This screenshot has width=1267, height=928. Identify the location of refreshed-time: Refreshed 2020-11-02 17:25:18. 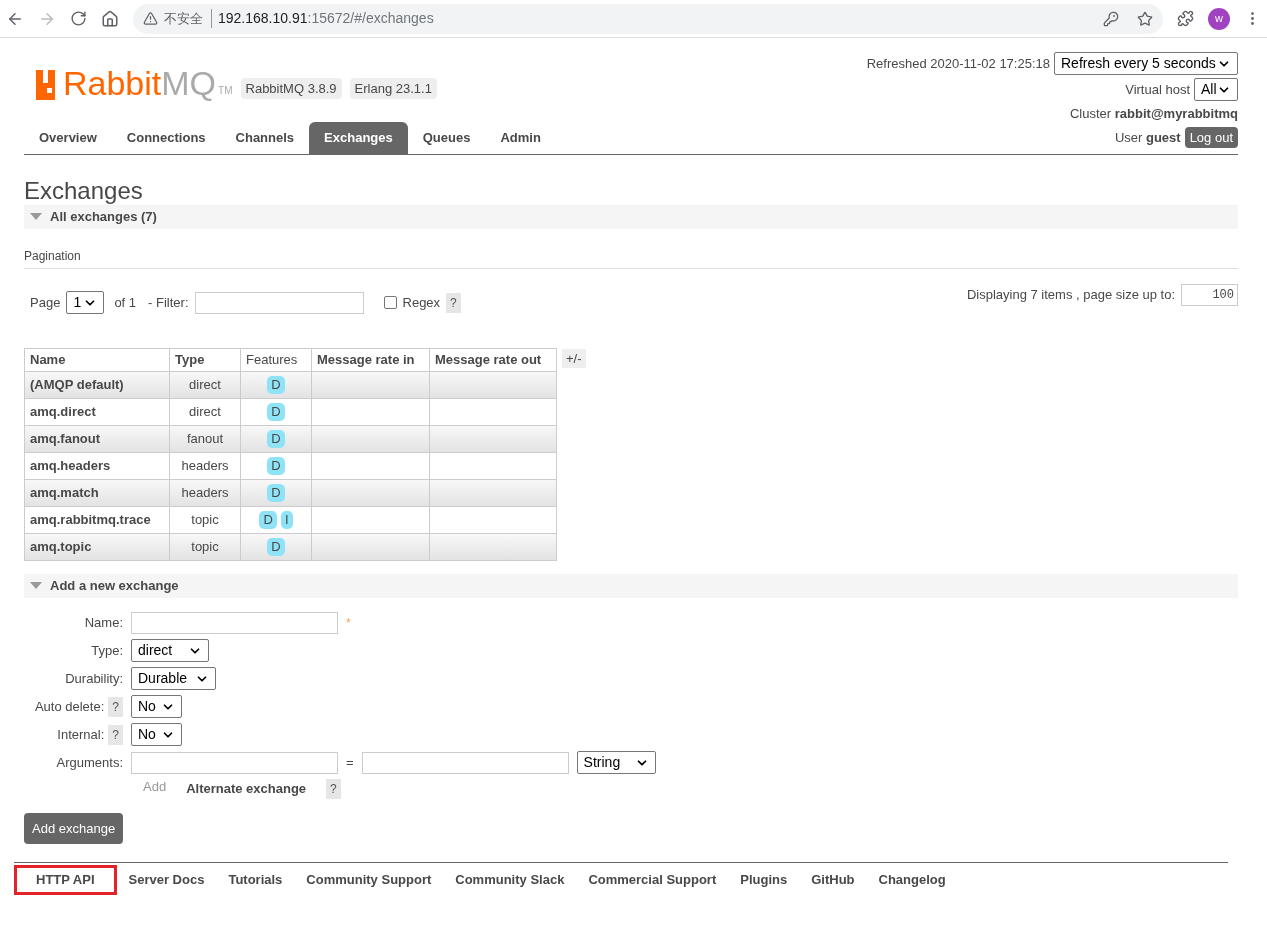
(958, 63).